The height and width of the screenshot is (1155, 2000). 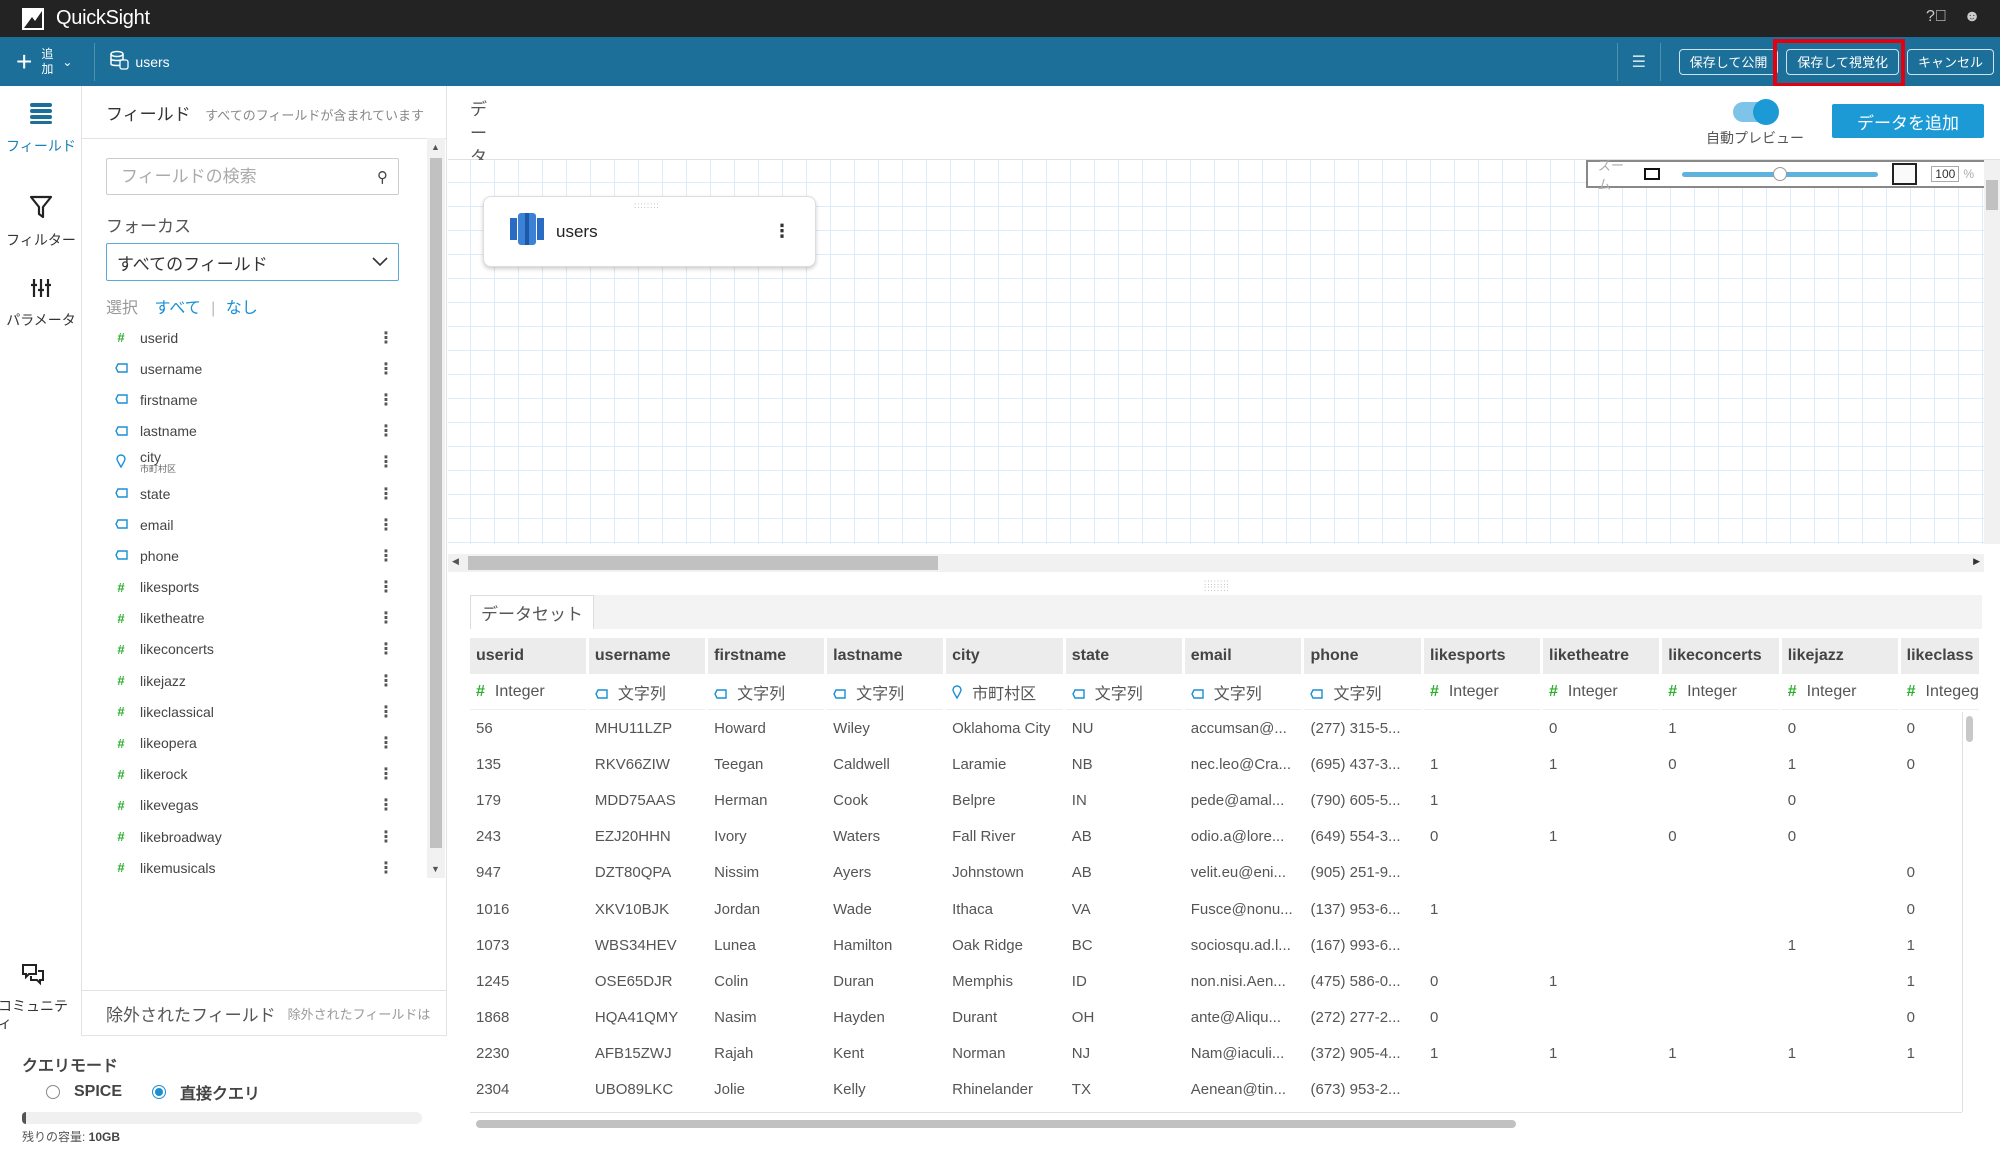 I want to click on rail-item-fields: フィールド, so click(x=41, y=128).